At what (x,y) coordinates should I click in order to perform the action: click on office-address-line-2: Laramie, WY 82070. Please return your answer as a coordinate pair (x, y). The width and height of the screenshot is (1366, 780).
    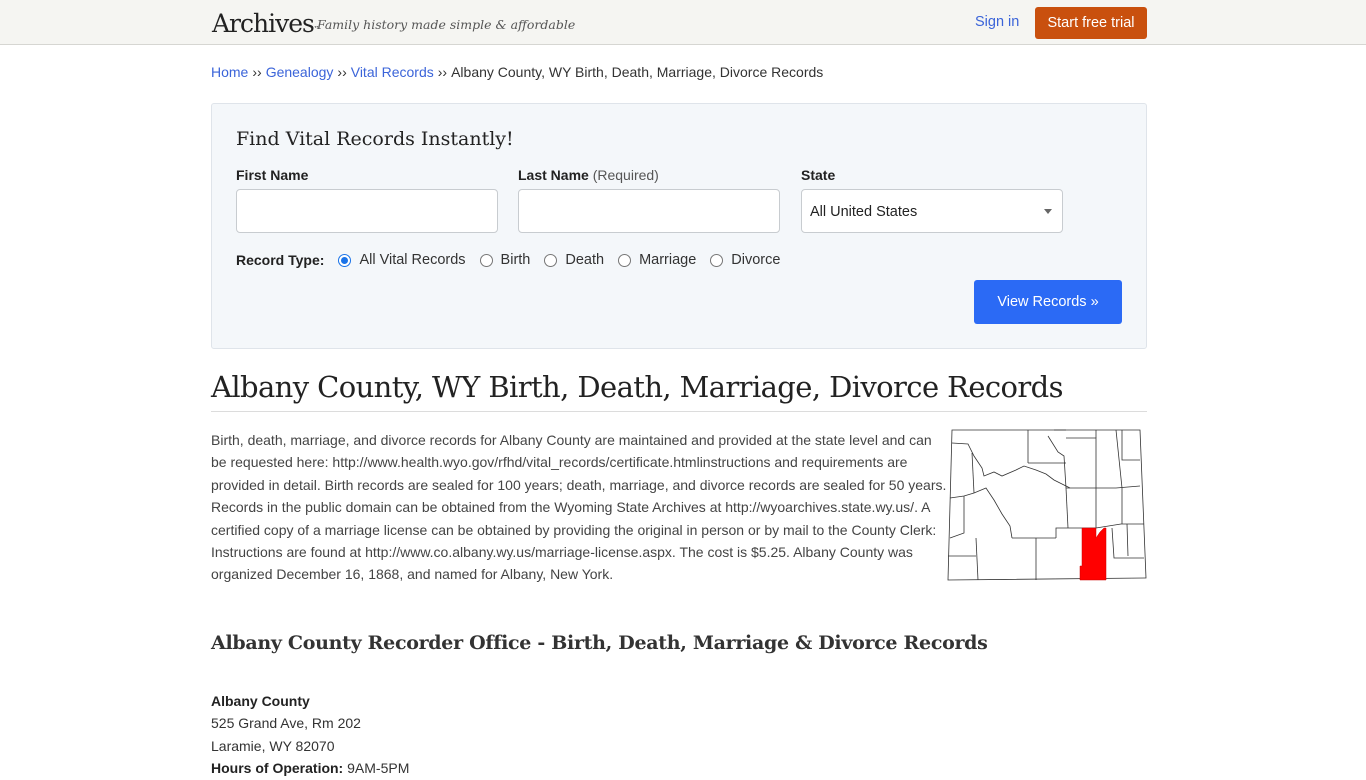
    Looking at the image, I should click on (273, 745).